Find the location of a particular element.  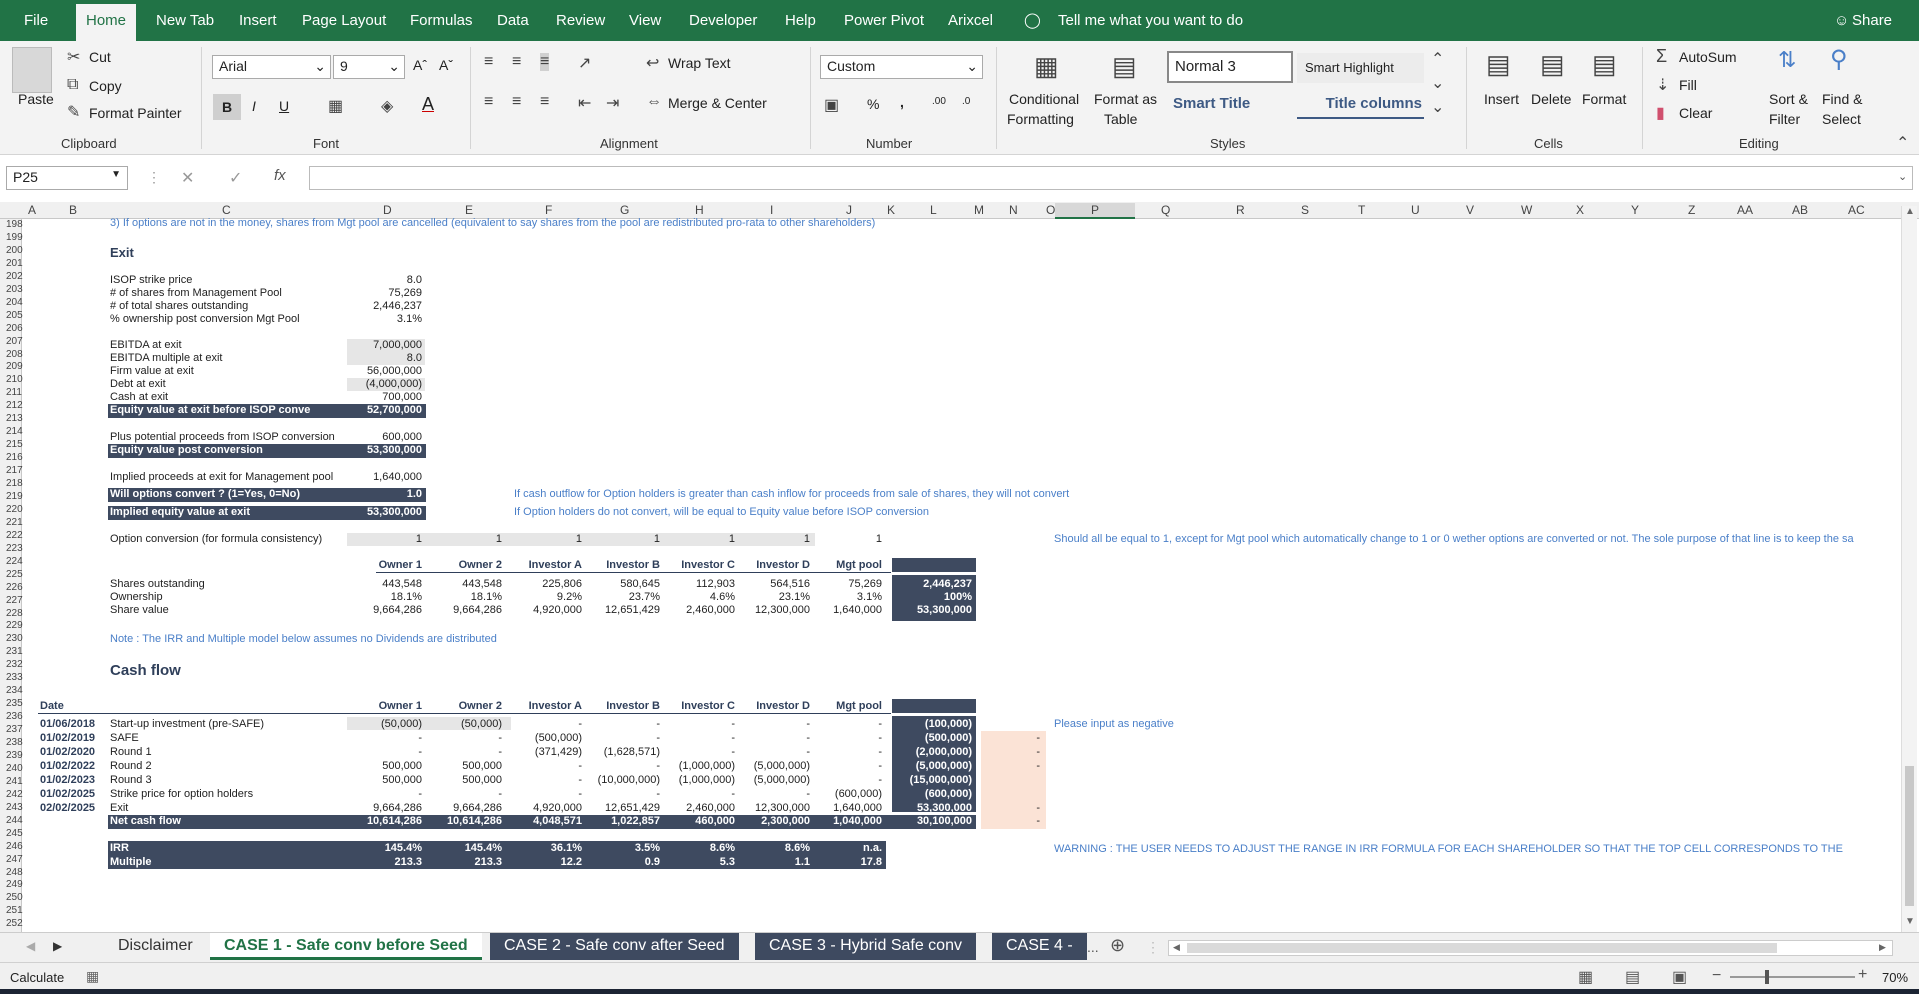

label-cell: % ownership post conversion Mgt Pool is located at coordinates (205, 319).